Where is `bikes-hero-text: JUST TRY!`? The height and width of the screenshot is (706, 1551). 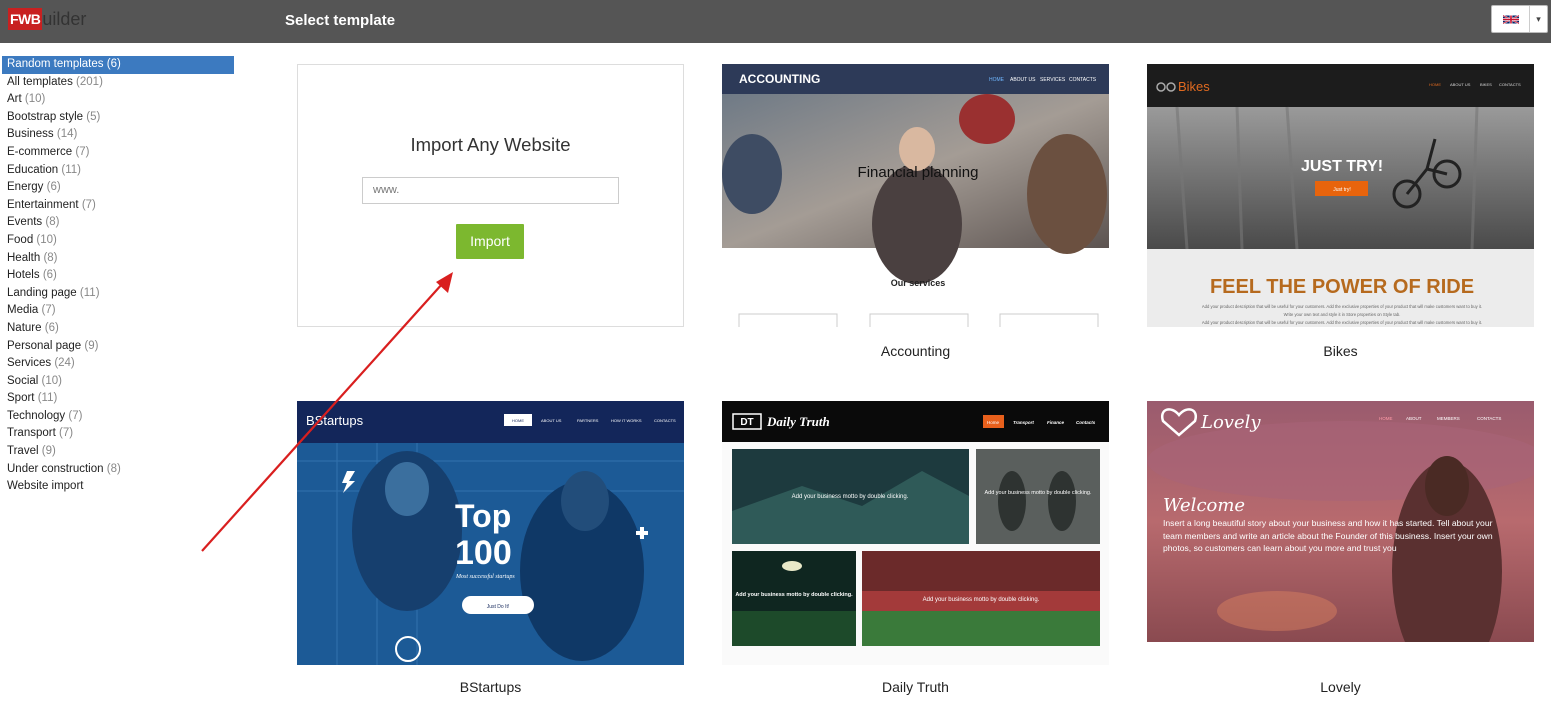
bikes-hero-text: JUST TRY! is located at coordinates (1342, 166).